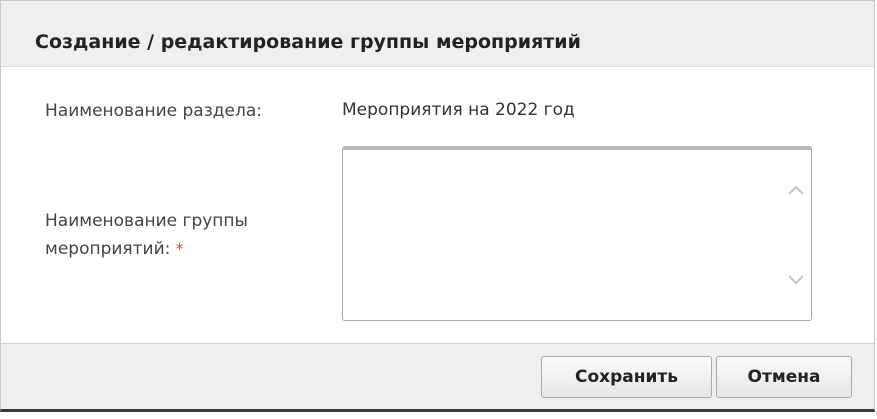  I want to click on required-marker: *, so click(179, 249).